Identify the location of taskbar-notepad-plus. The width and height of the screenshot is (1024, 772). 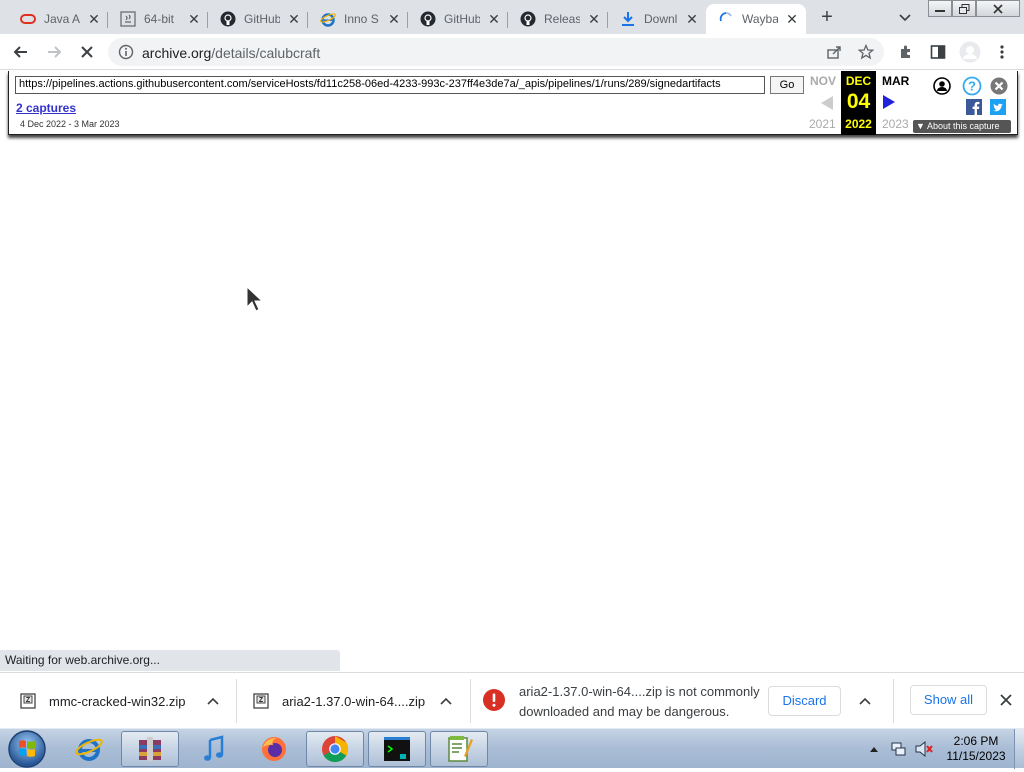
(459, 749).